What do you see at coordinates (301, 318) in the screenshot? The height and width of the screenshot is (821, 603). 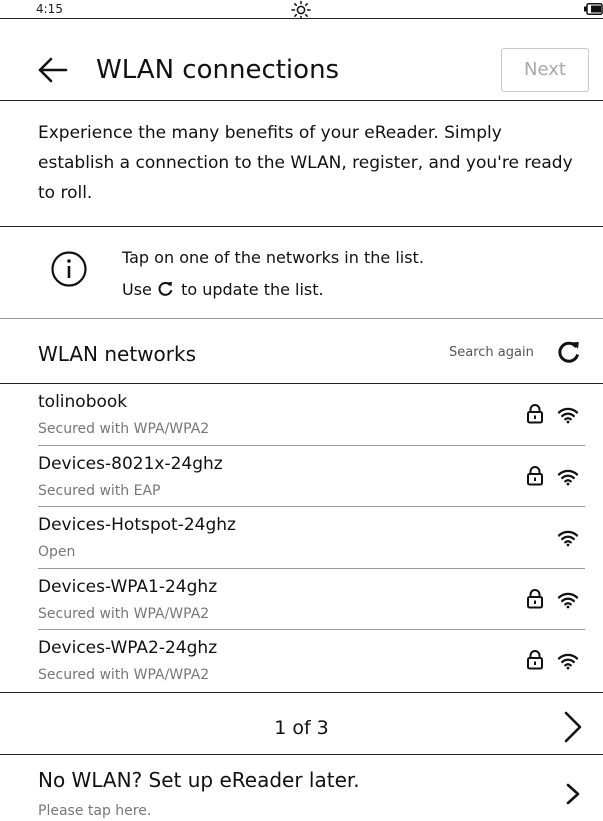 I see `info-divider` at bounding box center [301, 318].